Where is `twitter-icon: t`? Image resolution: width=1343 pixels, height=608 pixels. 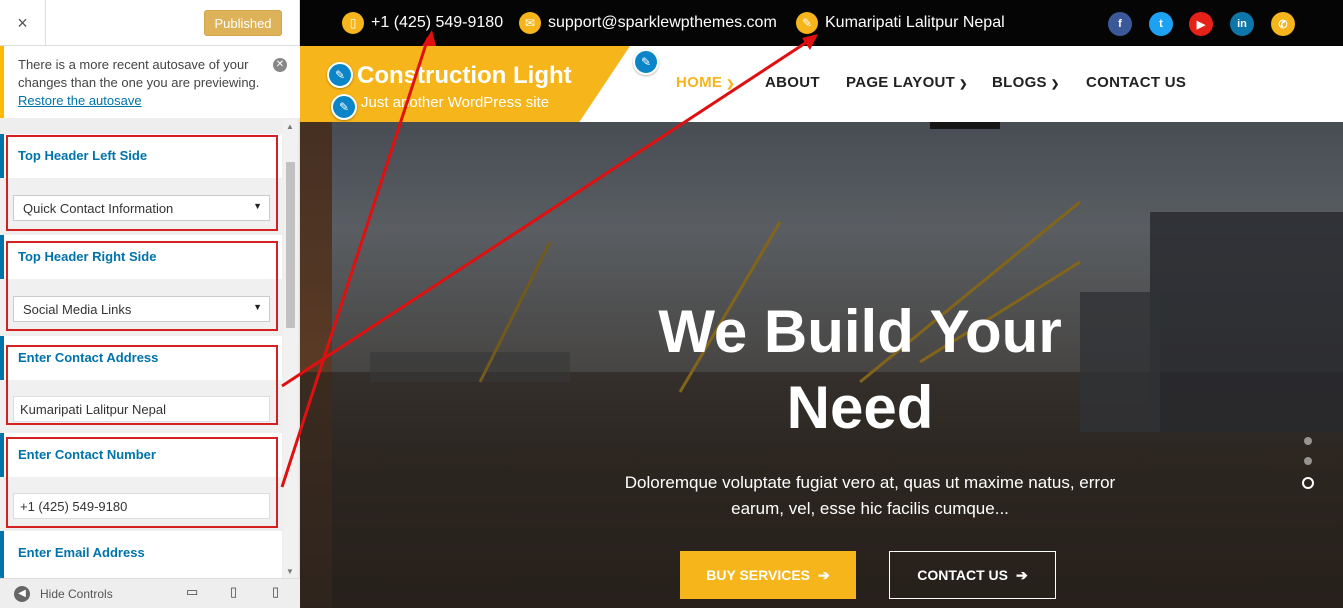
twitter-icon: t is located at coordinates (1161, 24).